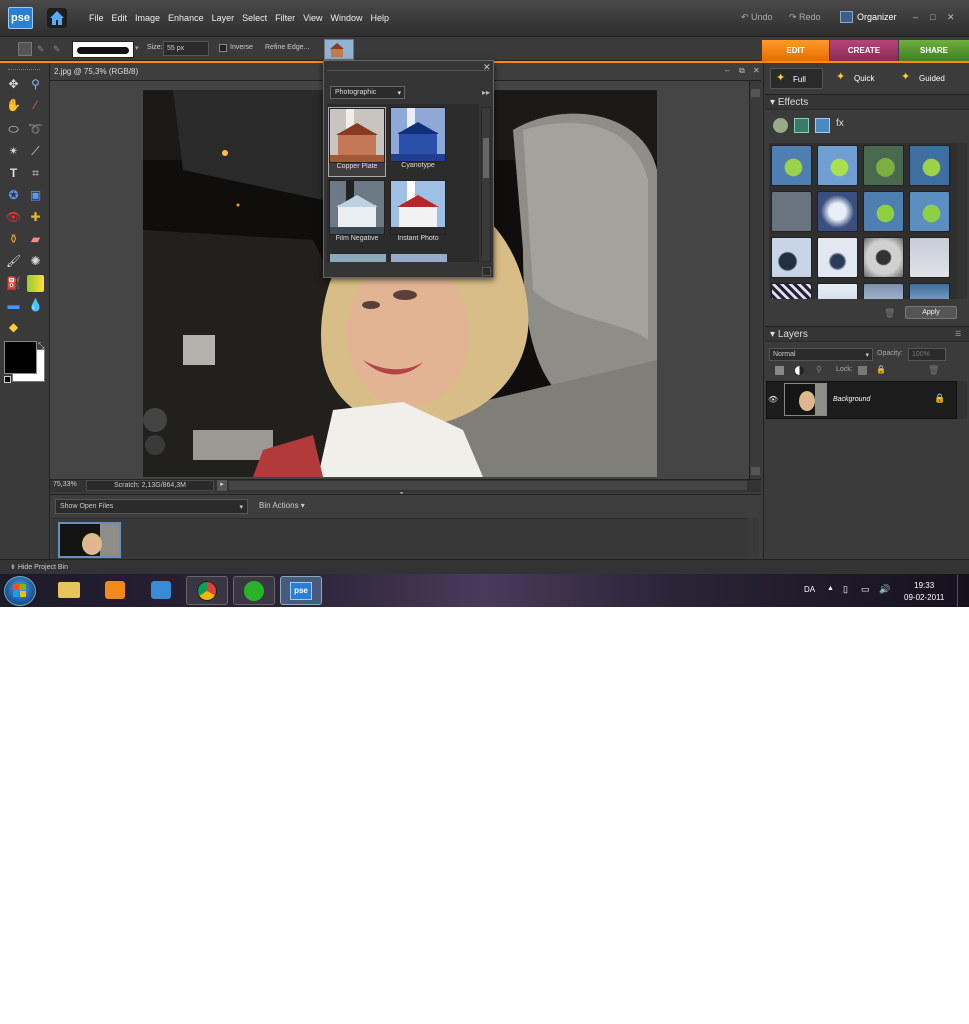 This screenshot has width=969, height=1024. I want to click on hand-tool-icon: ✋, so click(13, 105).